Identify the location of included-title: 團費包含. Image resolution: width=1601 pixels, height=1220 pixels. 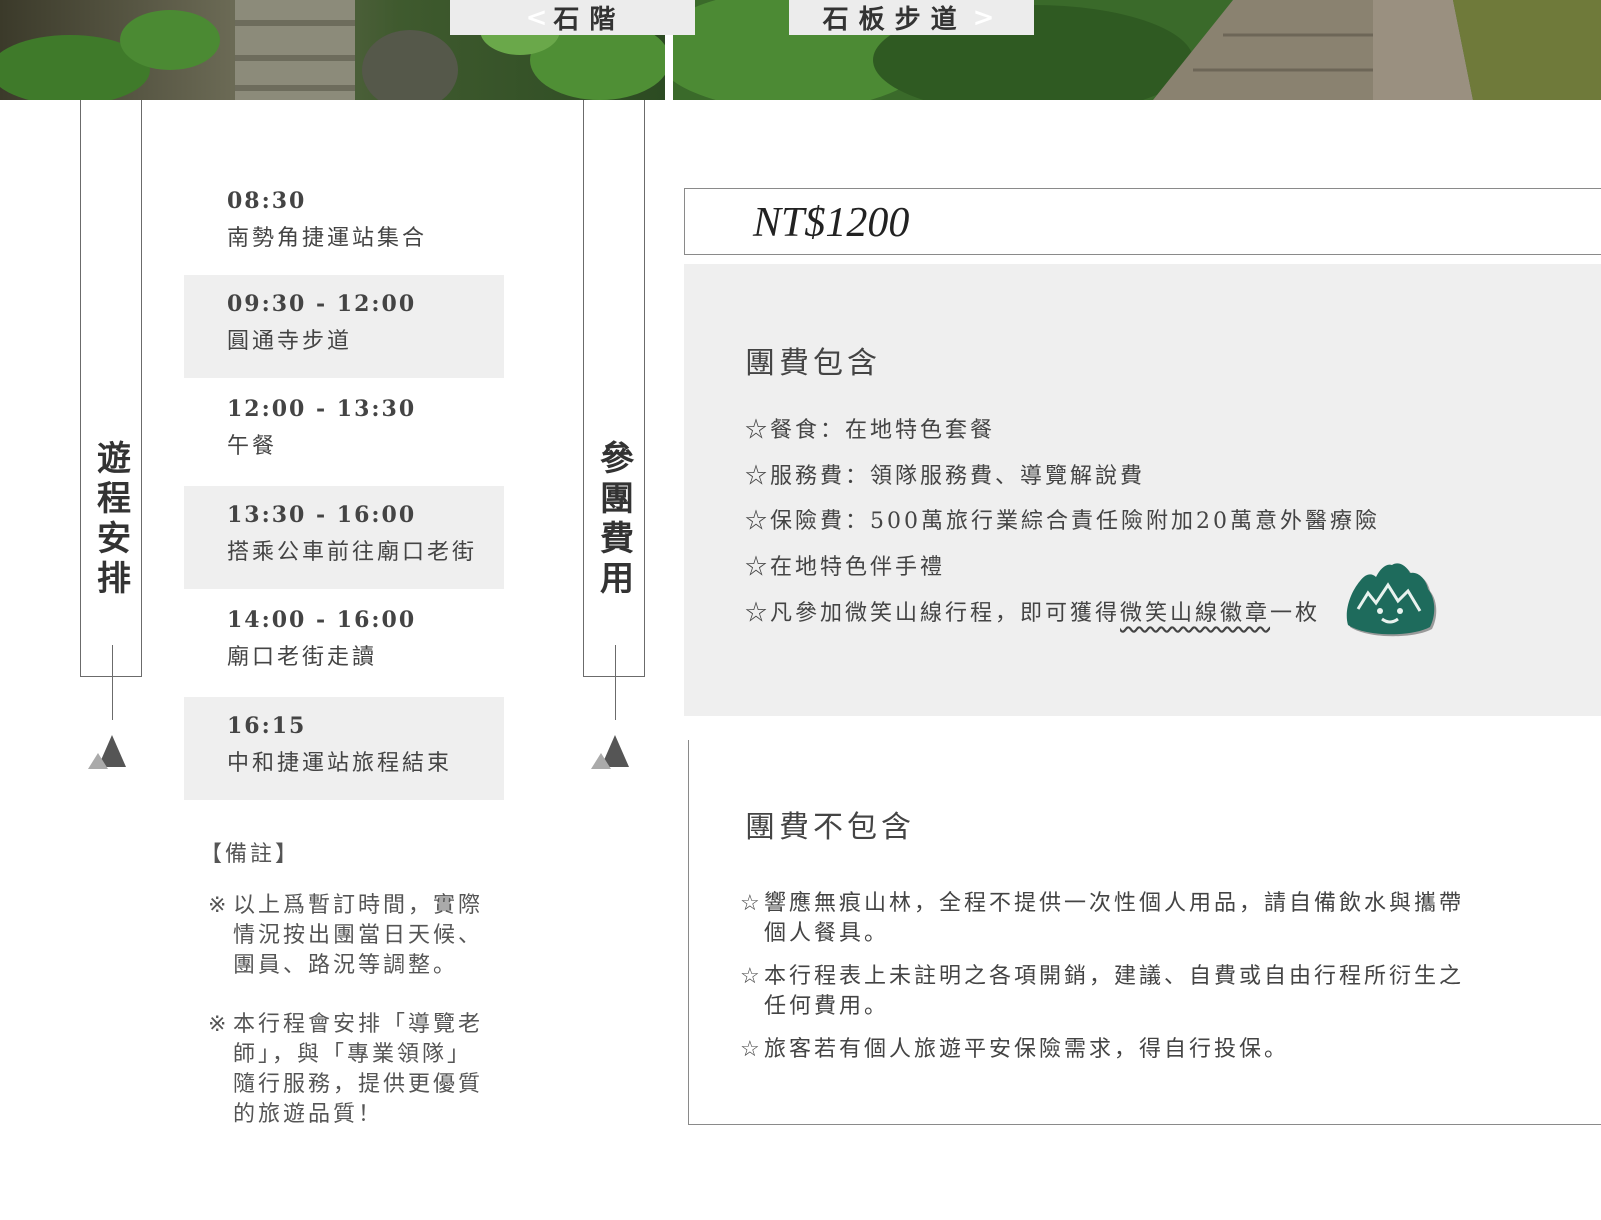
(813, 363).